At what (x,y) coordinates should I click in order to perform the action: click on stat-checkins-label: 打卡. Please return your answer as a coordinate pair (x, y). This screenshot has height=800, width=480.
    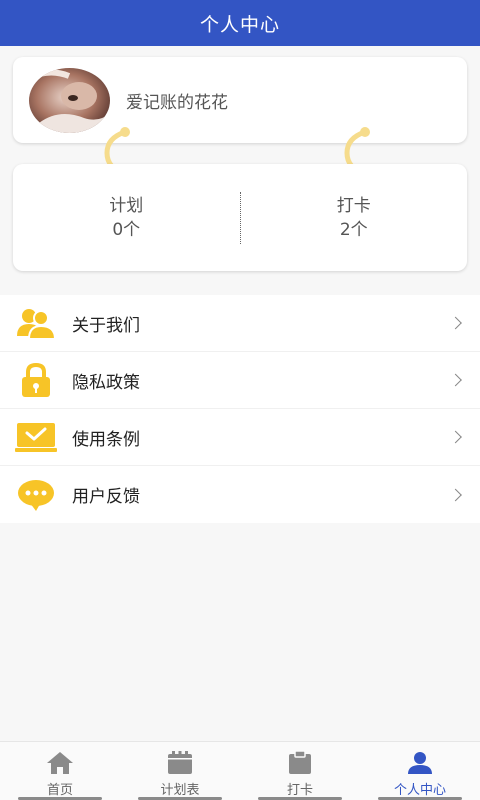
    Looking at the image, I should click on (353, 205).